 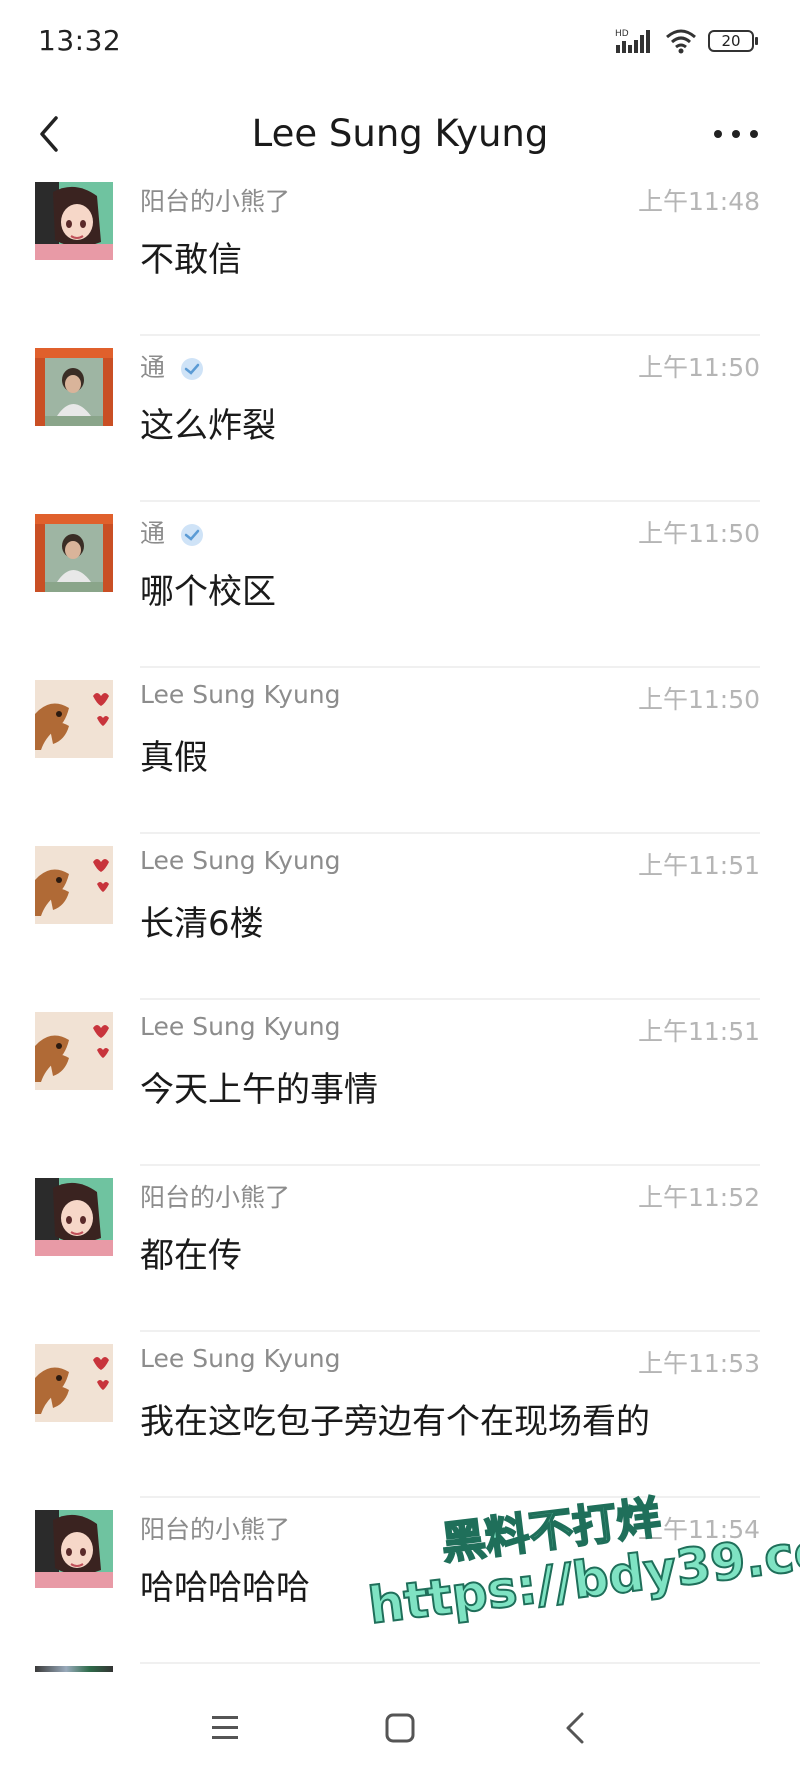 What do you see at coordinates (80, 40) in the screenshot?
I see `status-time: 13:32` at bounding box center [80, 40].